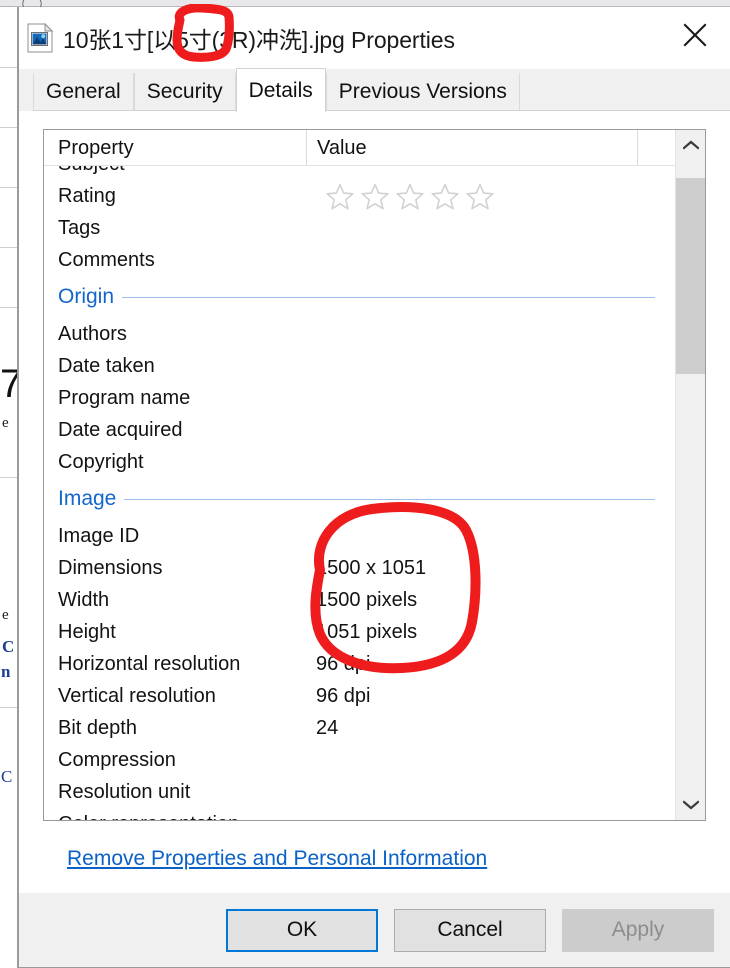 The image size is (730, 968). I want to click on table-row: Date taken, so click(359, 366).